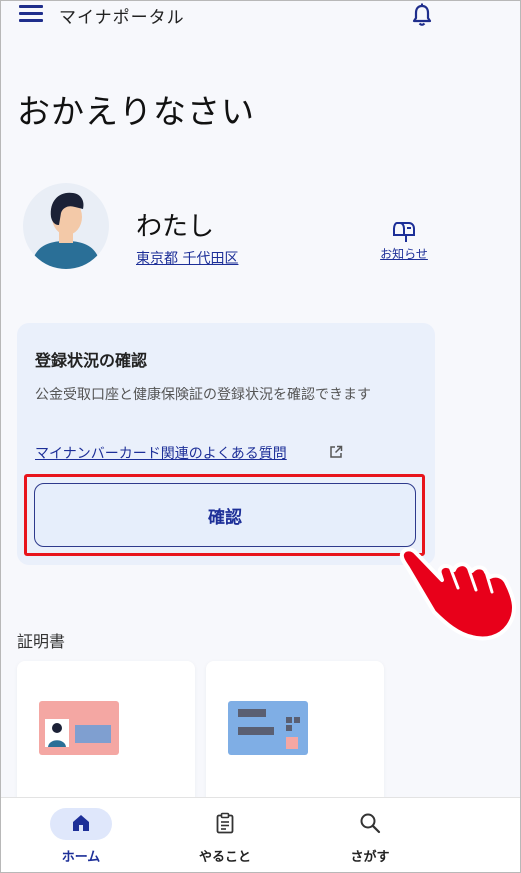 The width and height of the screenshot is (521, 873). What do you see at coordinates (41, 641) in the screenshot?
I see `certificates-section-title: 証明書` at bounding box center [41, 641].